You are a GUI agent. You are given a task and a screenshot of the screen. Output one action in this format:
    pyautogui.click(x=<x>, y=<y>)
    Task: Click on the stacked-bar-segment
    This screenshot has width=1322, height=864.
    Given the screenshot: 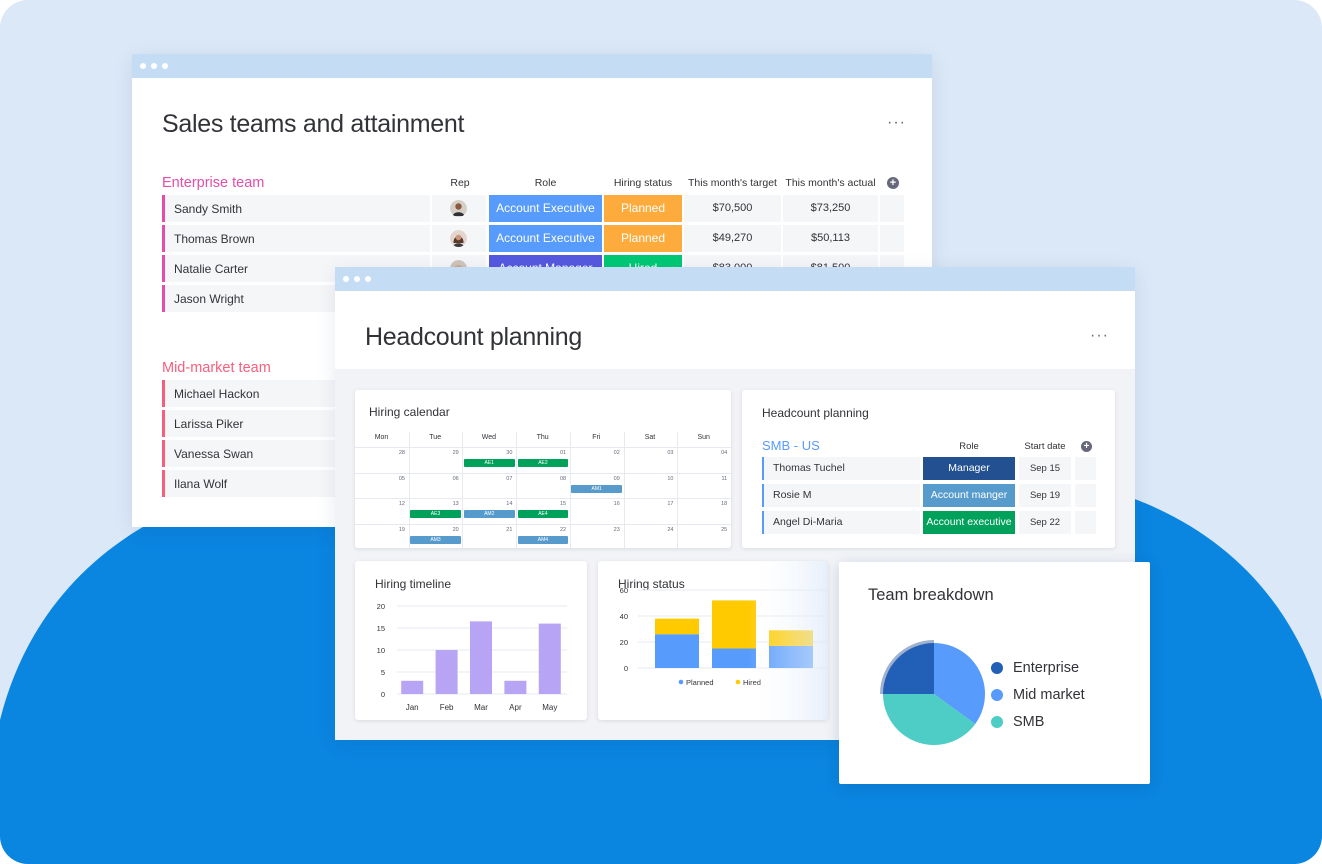 What is the action you would take?
    pyautogui.click(x=677, y=626)
    